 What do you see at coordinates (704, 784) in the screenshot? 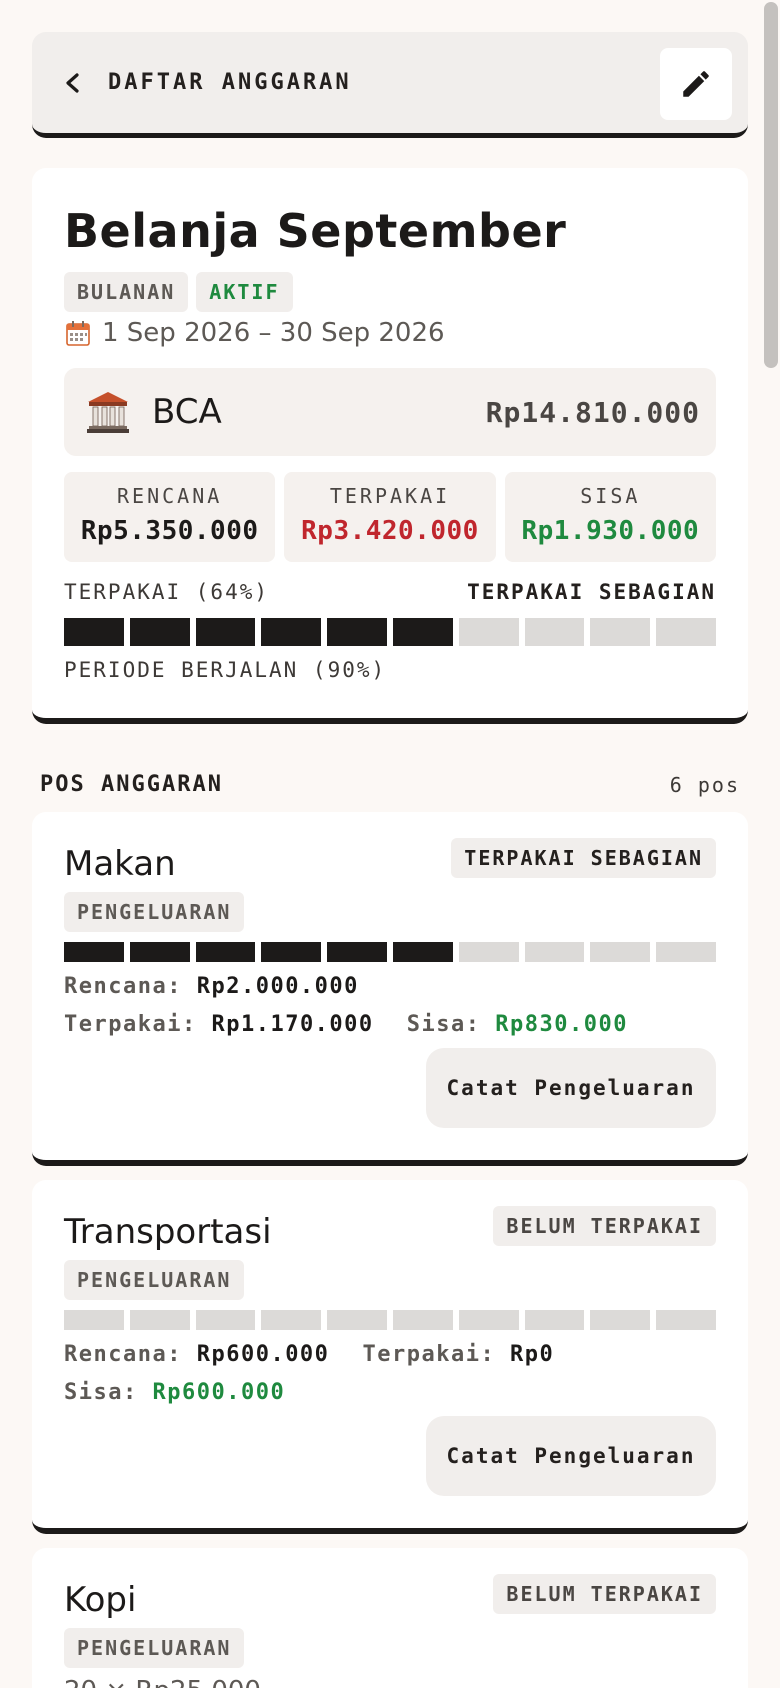
I see `section-count: 6 pos` at bounding box center [704, 784].